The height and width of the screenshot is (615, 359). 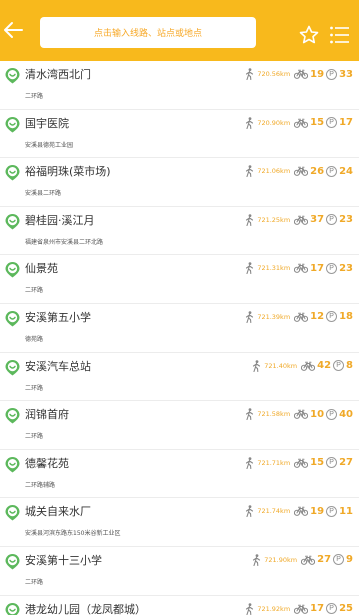 I want to click on bike-count: 37, so click(x=317, y=220).